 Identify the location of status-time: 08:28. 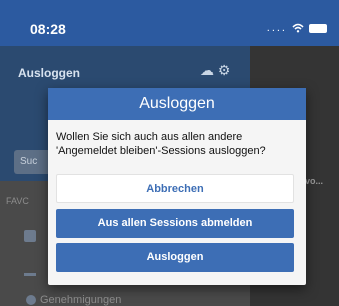
(48, 29).